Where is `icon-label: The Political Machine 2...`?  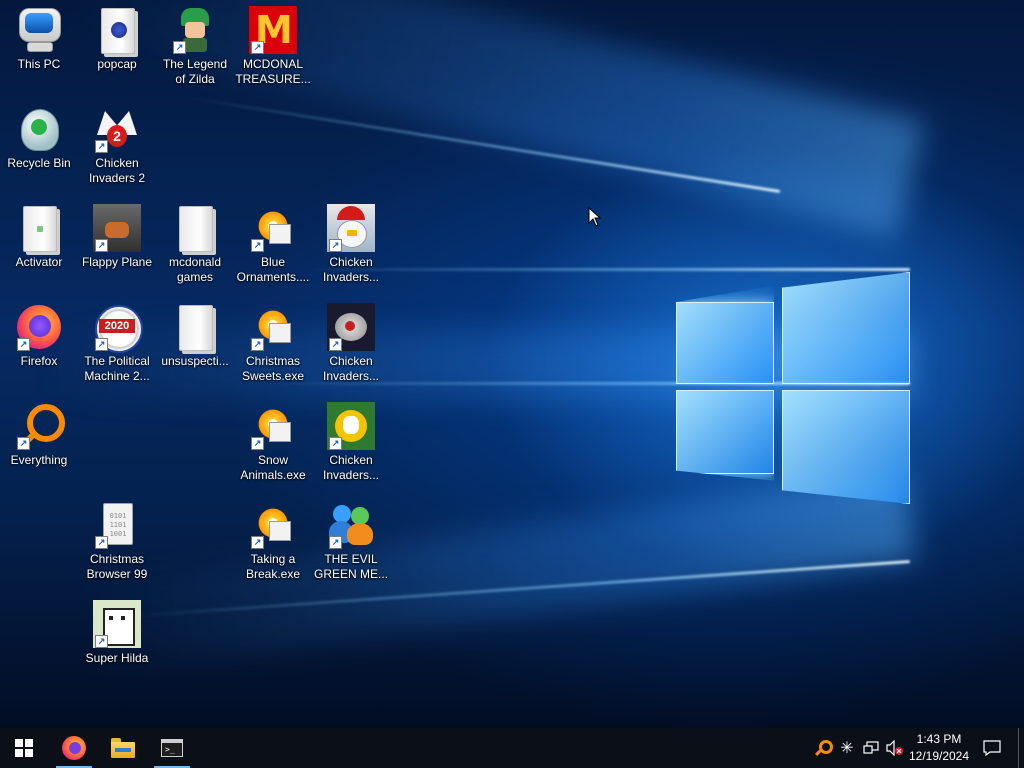 icon-label: The Political Machine 2... is located at coordinates (117, 368).